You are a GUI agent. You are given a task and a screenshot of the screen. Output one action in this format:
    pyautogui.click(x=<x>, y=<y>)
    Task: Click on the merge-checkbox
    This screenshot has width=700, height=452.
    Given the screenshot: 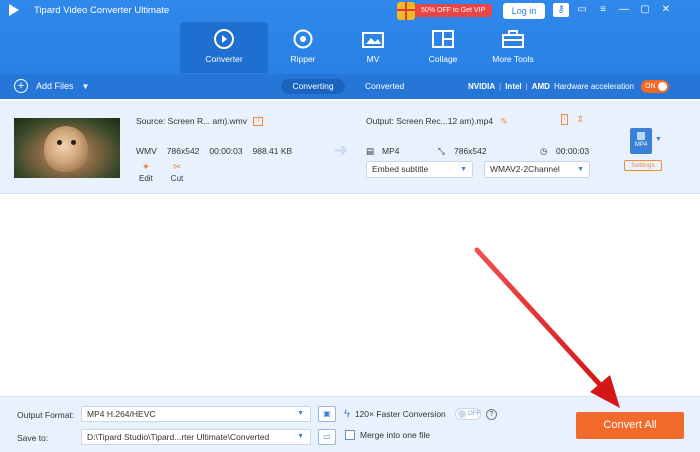 What is the action you would take?
    pyautogui.click(x=350, y=435)
    